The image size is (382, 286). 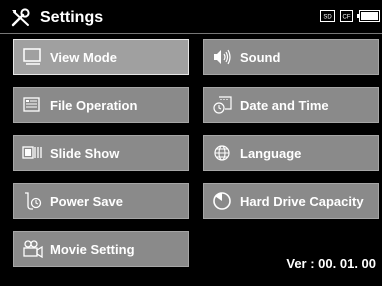 I want to click on hard-drive-capacity-label: Hard Drive Capacity, so click(x=302, y=201).